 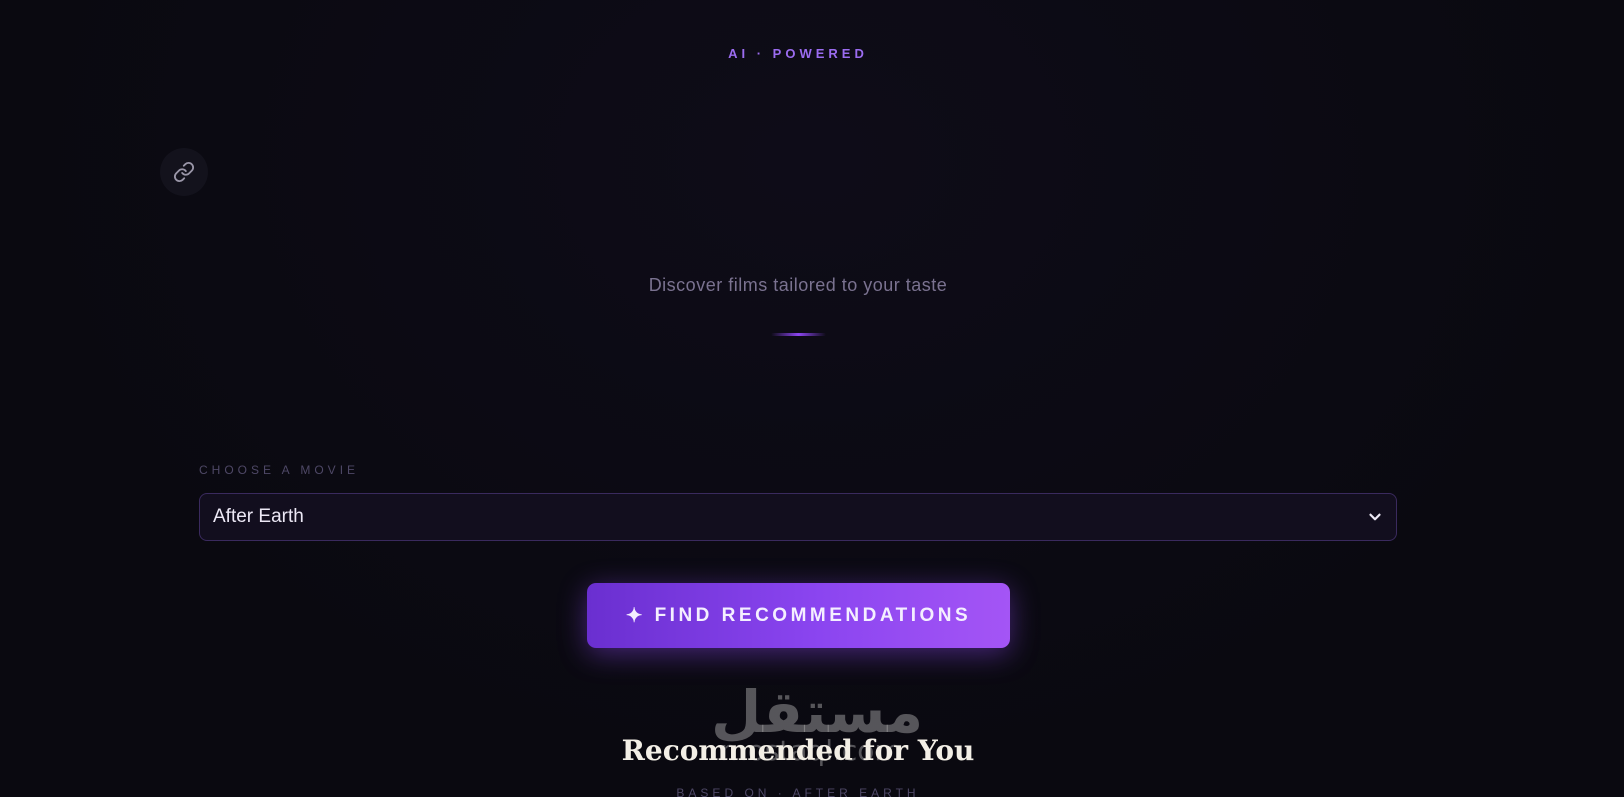 What do you see at coordinates (817, 712) in the screenshot?
I see `watermark-arabic: مستقل` at bounding box center [817, 712].